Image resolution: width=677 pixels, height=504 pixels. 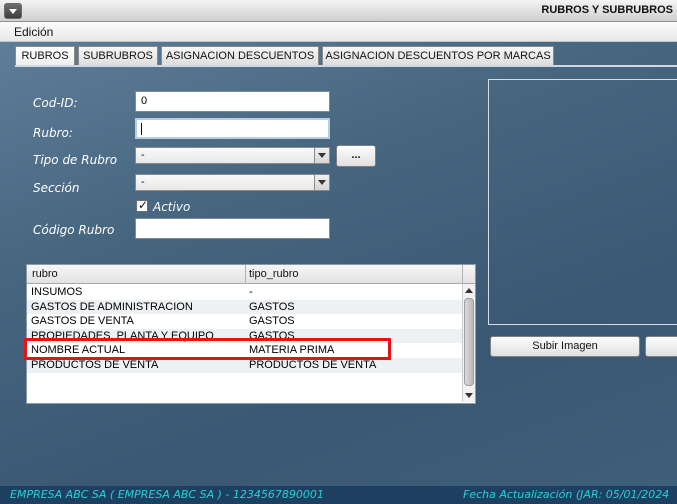 What do you see at coordinates (469, 291) in the screenshot?
I see `scroll-up-icon` at bounding box center [469, 291].